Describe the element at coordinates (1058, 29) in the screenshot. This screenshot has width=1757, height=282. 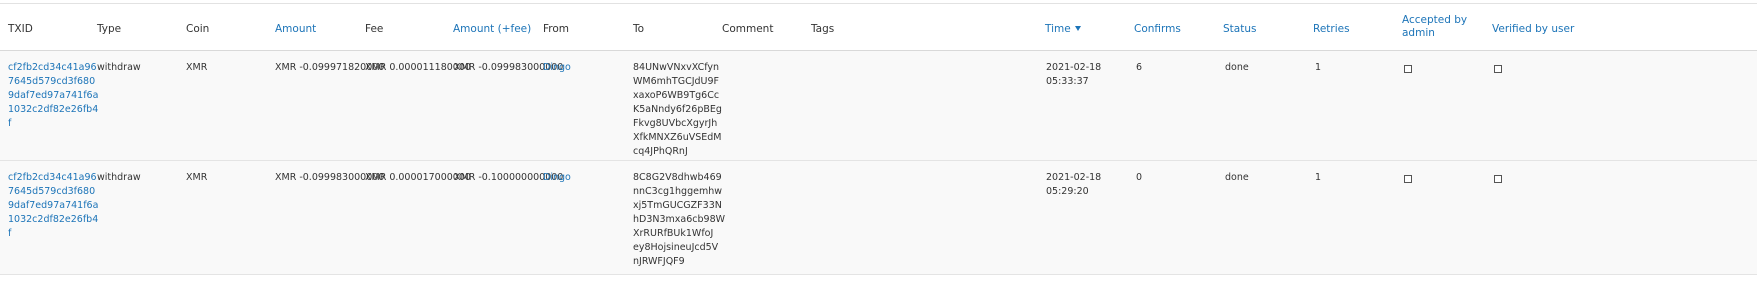
I see `header-time-label: Time` at that location.